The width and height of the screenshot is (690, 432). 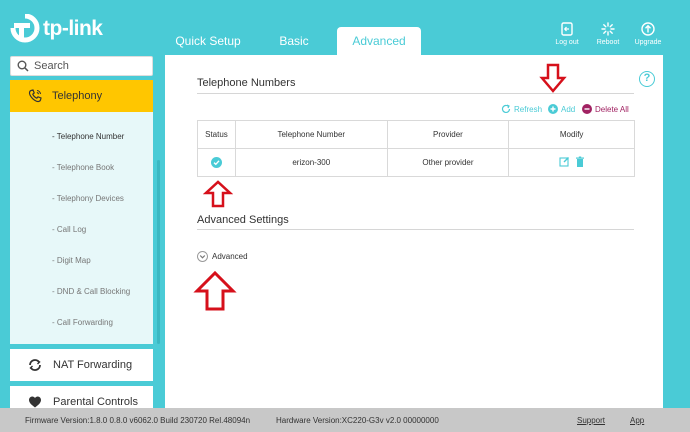 I want to click on provider-cell: Other provider, so click(x=448, y=162).